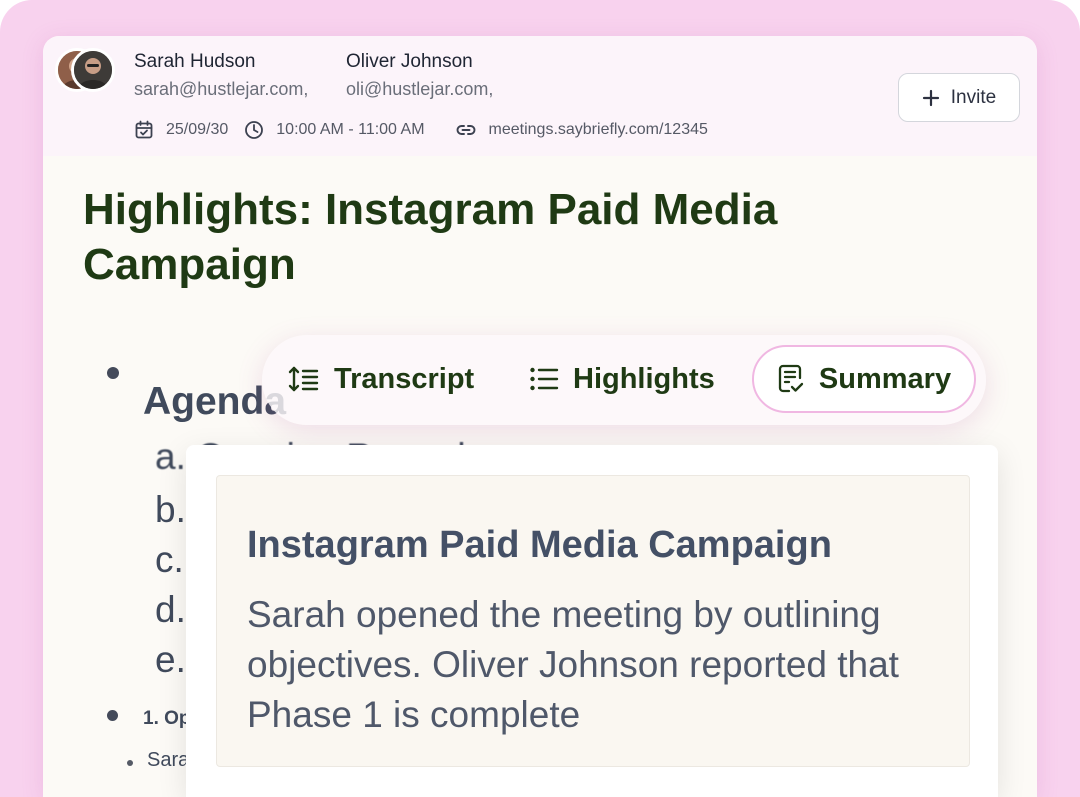  What do you see at coordinates (409, 61) in the screenshot?
I see `attendee-name: Oliver Johnson` at bounding box center [409, 61].